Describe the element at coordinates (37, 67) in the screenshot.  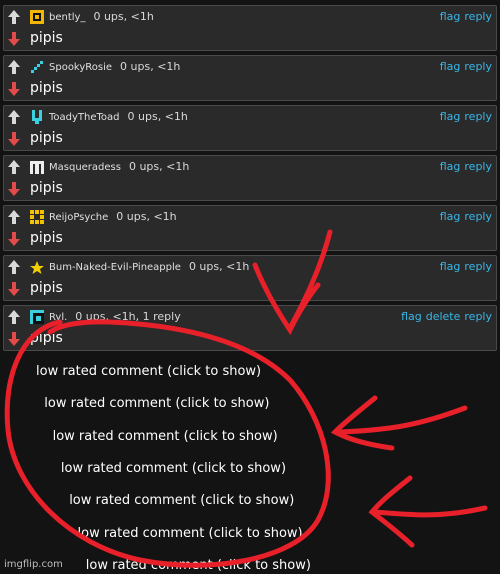
I see `cyan-diagonal-avatar-icon` at that location.